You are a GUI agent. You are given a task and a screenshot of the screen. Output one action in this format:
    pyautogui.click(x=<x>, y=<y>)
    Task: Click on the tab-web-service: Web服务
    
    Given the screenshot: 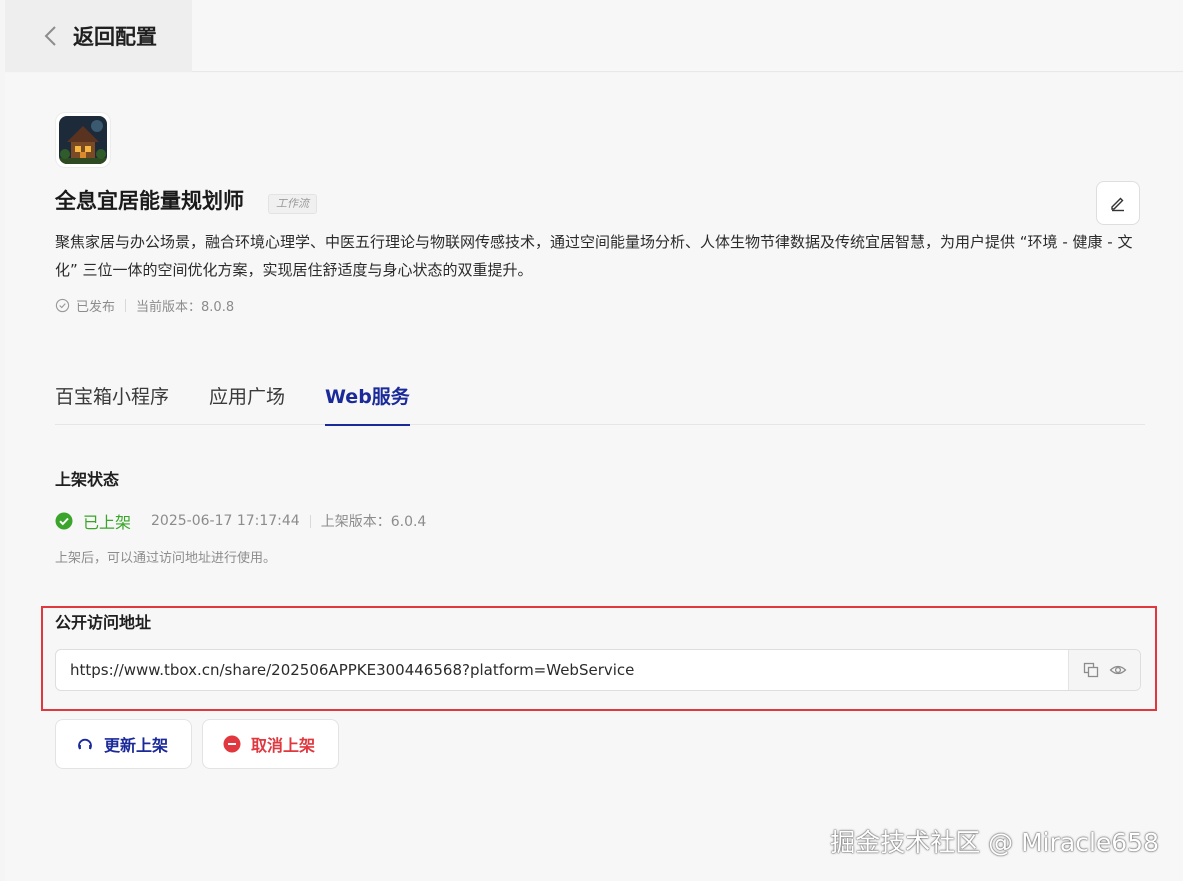 What is the action you would take?
    pyautogui.click(x=367, y=397)
    